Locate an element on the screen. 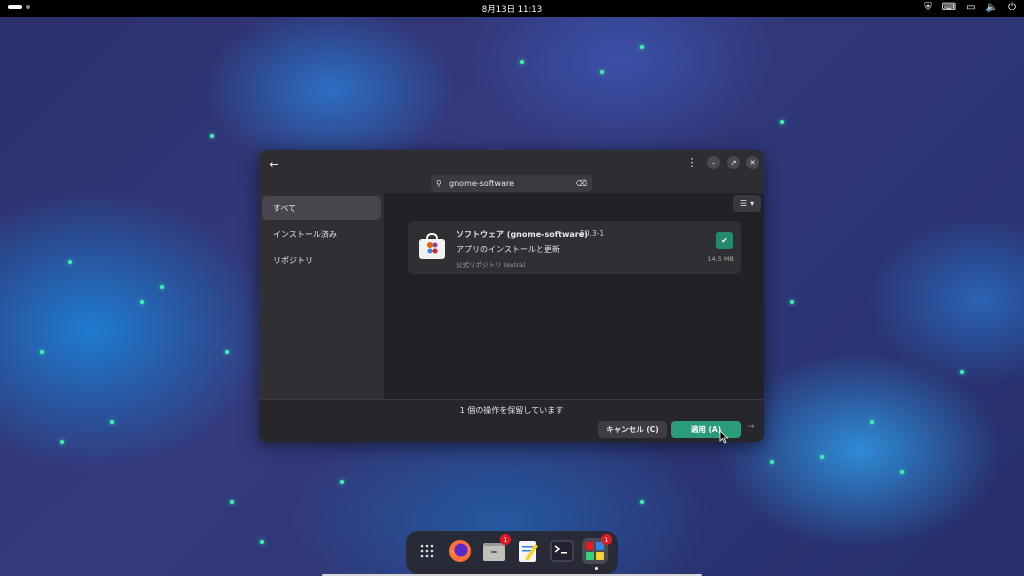 Image resolution: width=1024 pixels, height=576 pixels. checkmark-icon: ✔ is located at coordinates (724, 240).